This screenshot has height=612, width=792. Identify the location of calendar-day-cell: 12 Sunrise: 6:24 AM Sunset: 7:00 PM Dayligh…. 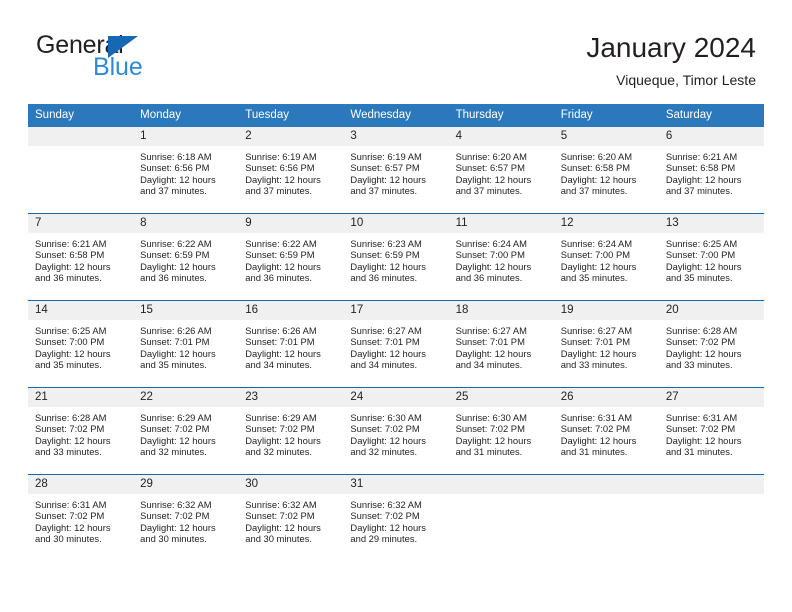
(606, 256).